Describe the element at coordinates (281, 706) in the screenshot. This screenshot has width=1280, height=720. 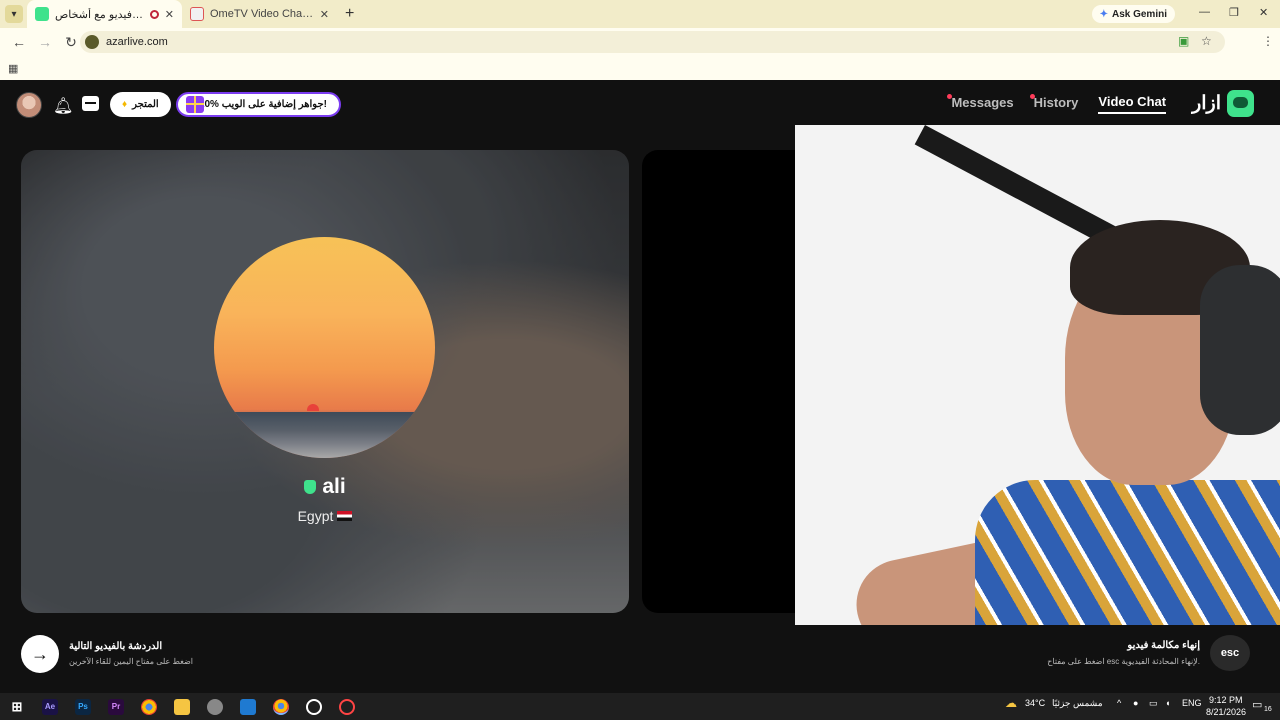
I see `chrome-active-icon` at that location.